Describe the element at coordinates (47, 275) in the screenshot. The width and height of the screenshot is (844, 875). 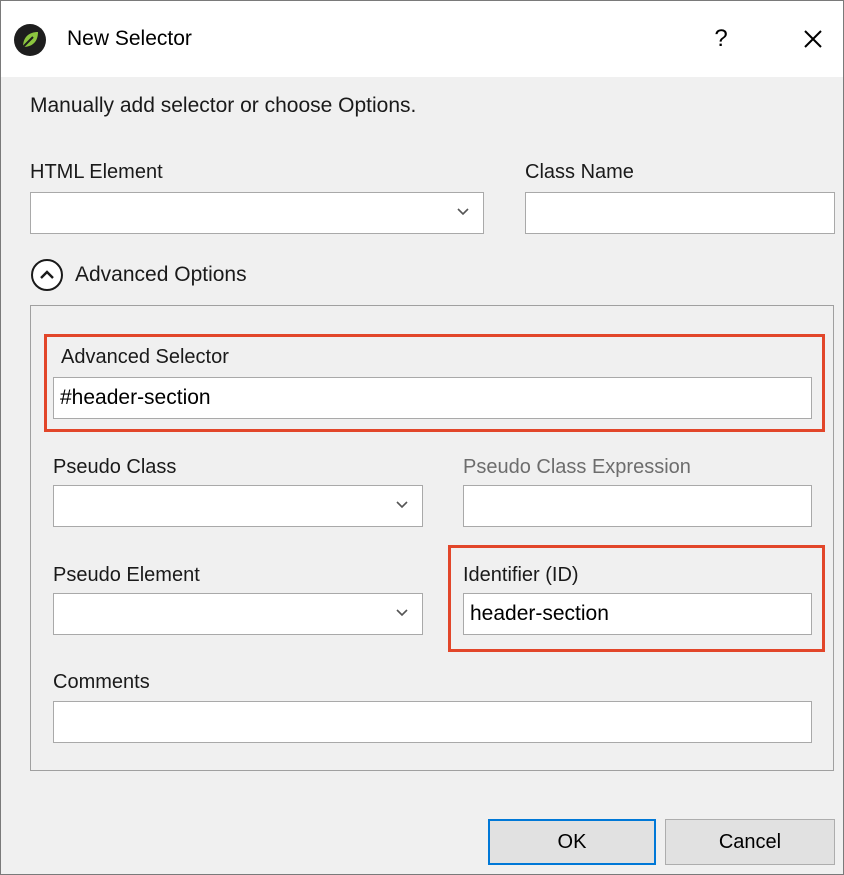
I see `chevron-up-circle-icon` at that location.